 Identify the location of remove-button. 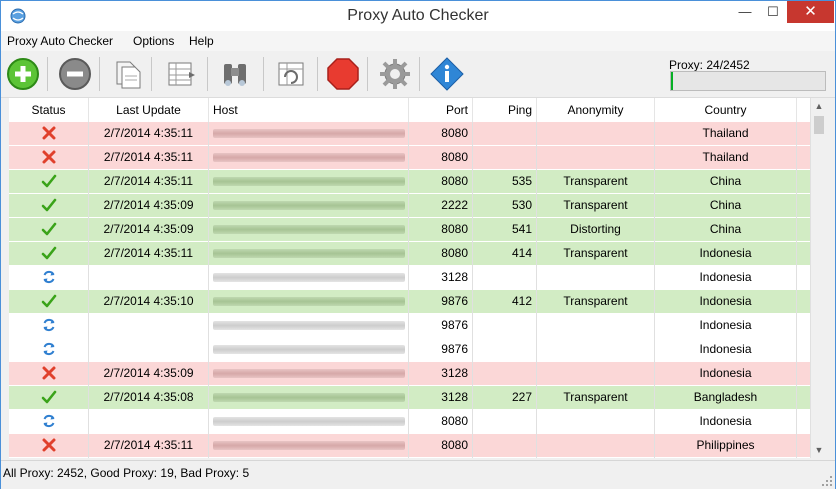
(75, 74).